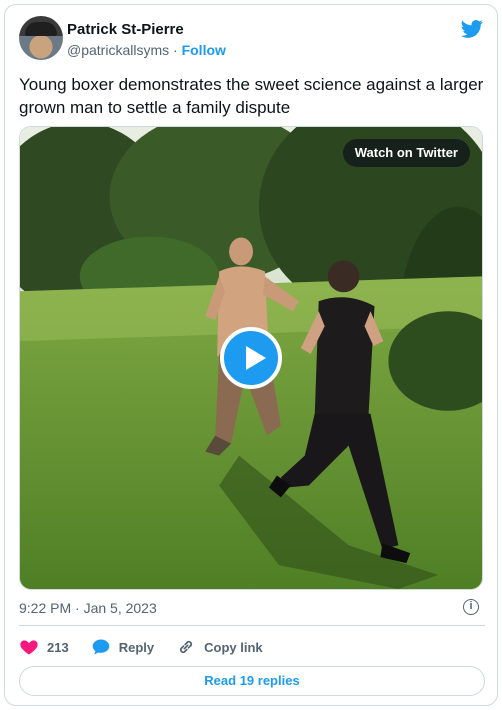 The height and width of the screenshot is (710, 502). What do you see at coordinates (406, 153) in the screenshot?
I see `watch-on-twitter-button: Watch on Twitter` at bounding box center [406, 153].